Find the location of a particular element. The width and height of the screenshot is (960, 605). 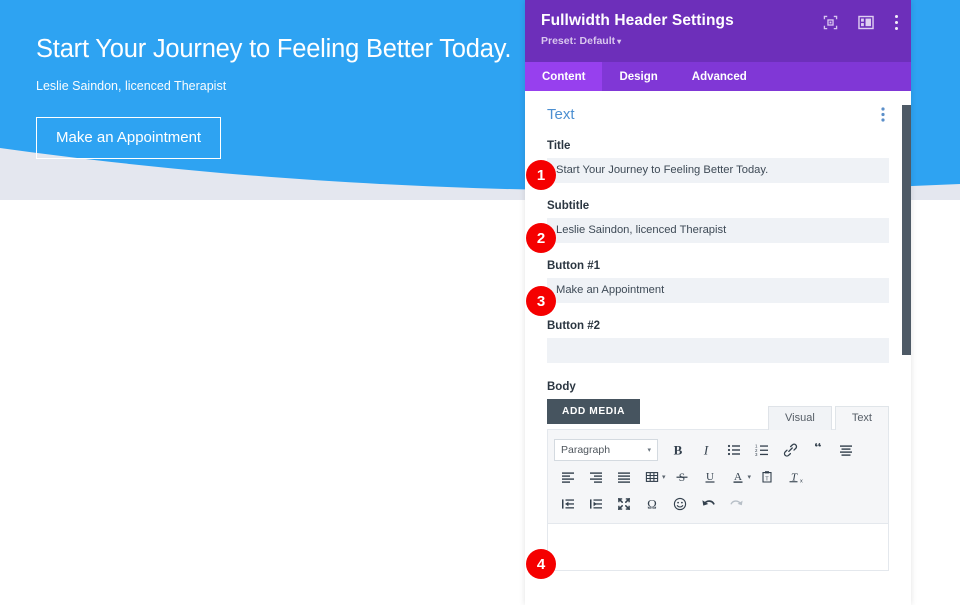

svg-text: U is located at coordinates (710, 477).